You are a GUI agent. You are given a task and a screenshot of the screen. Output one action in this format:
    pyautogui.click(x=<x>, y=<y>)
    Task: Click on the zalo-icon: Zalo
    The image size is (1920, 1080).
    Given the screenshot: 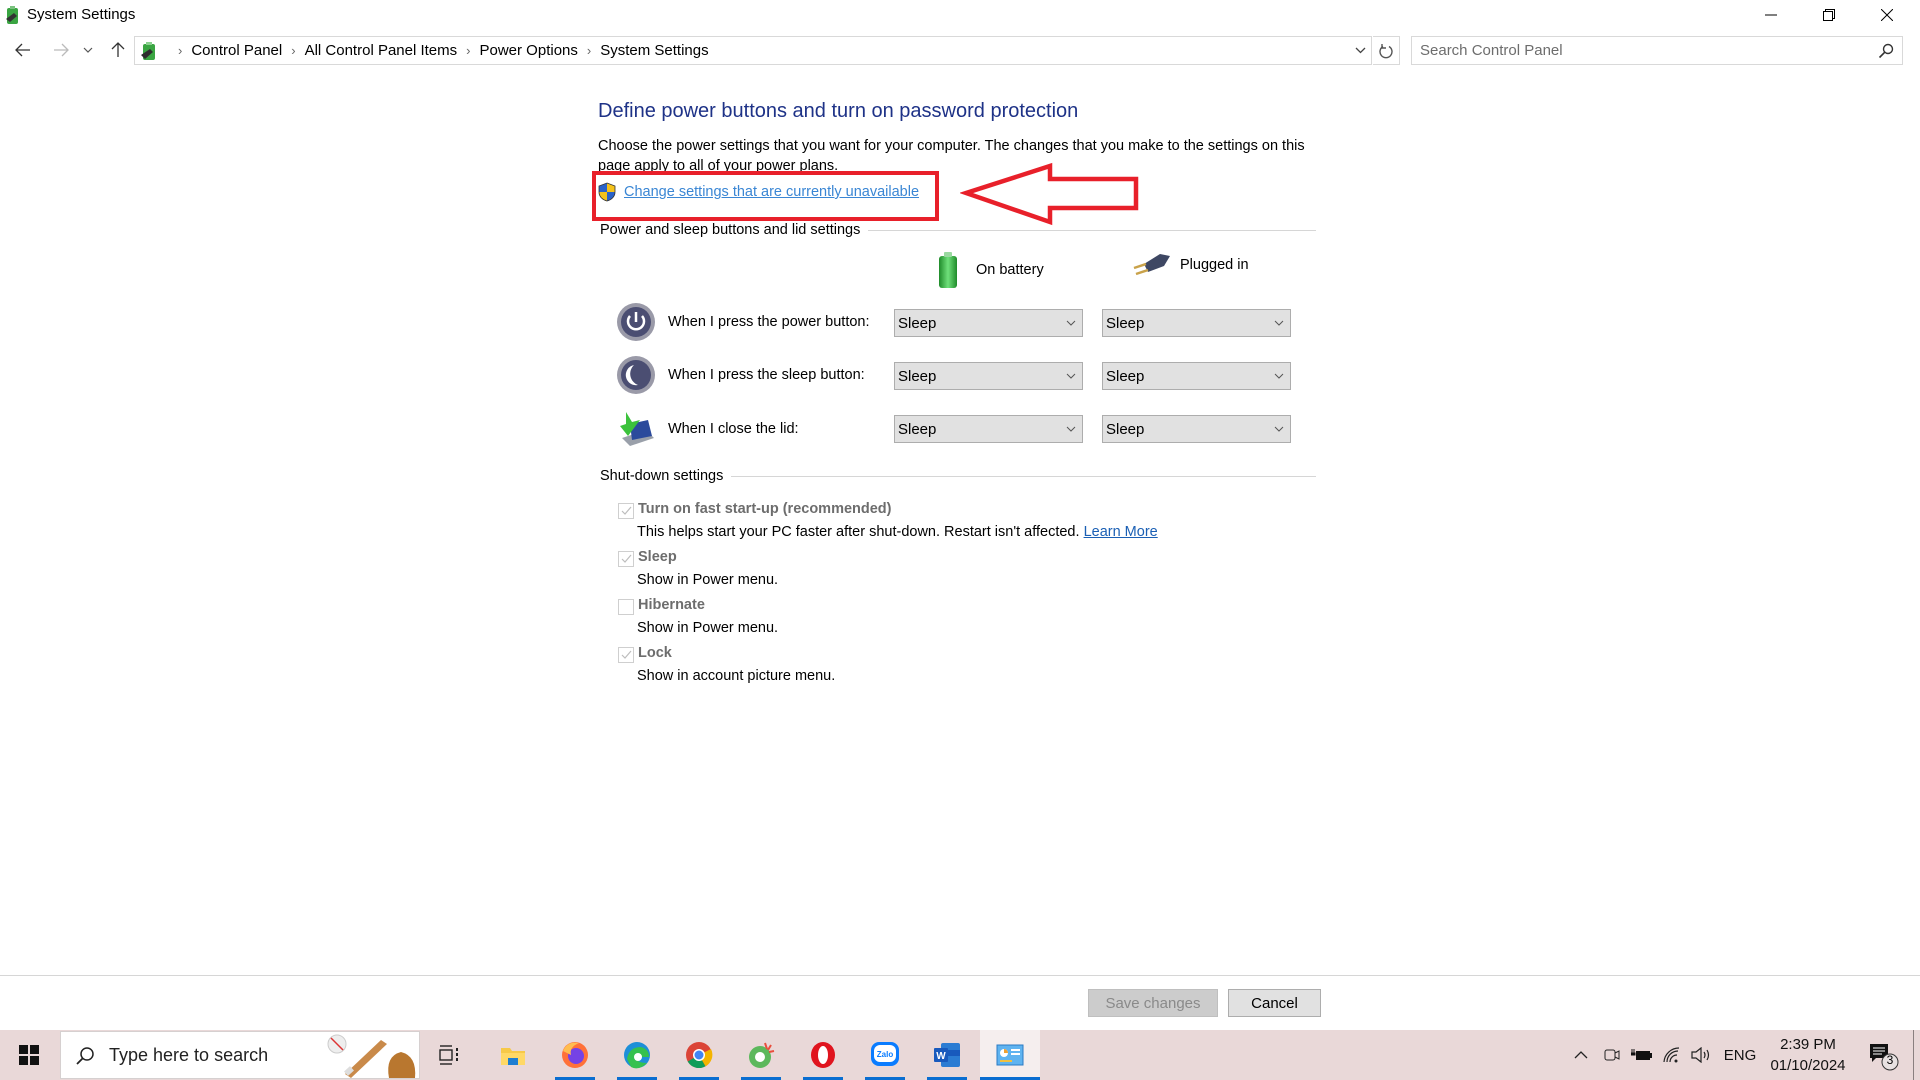 What is the action you would take?
    pyautogui.click(x=885, y=1054)
    